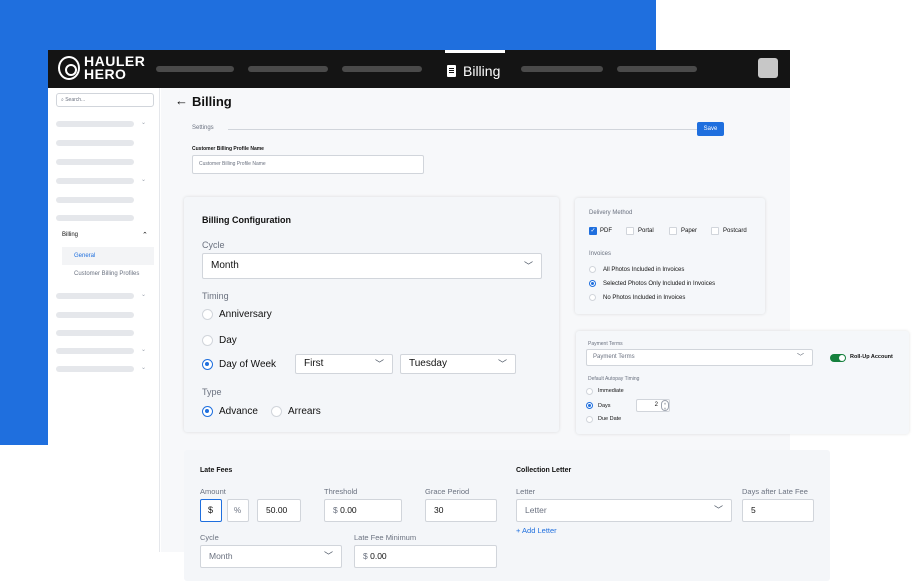  Describe the element at coordinates (605, 344) in the screenshot. I see `payment-terms-label: Payment Terms` at that location.